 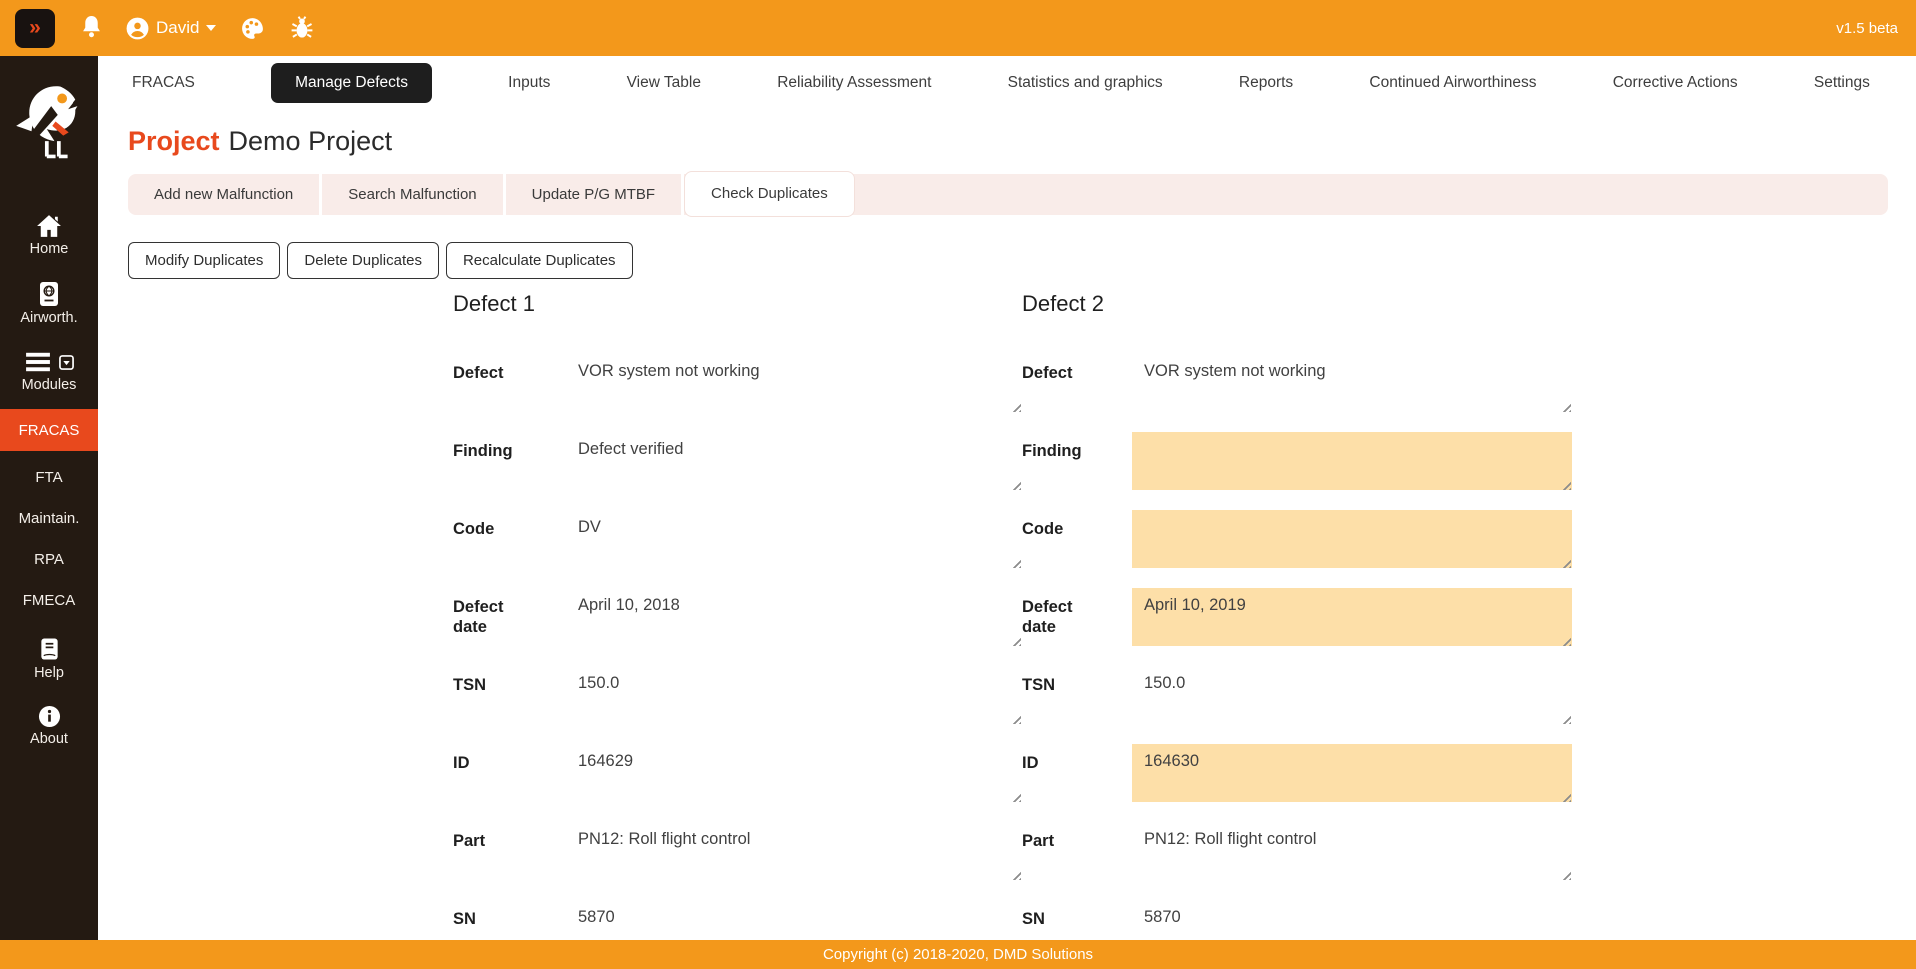 I want to click on home-icon, so click(x=49, y=226).